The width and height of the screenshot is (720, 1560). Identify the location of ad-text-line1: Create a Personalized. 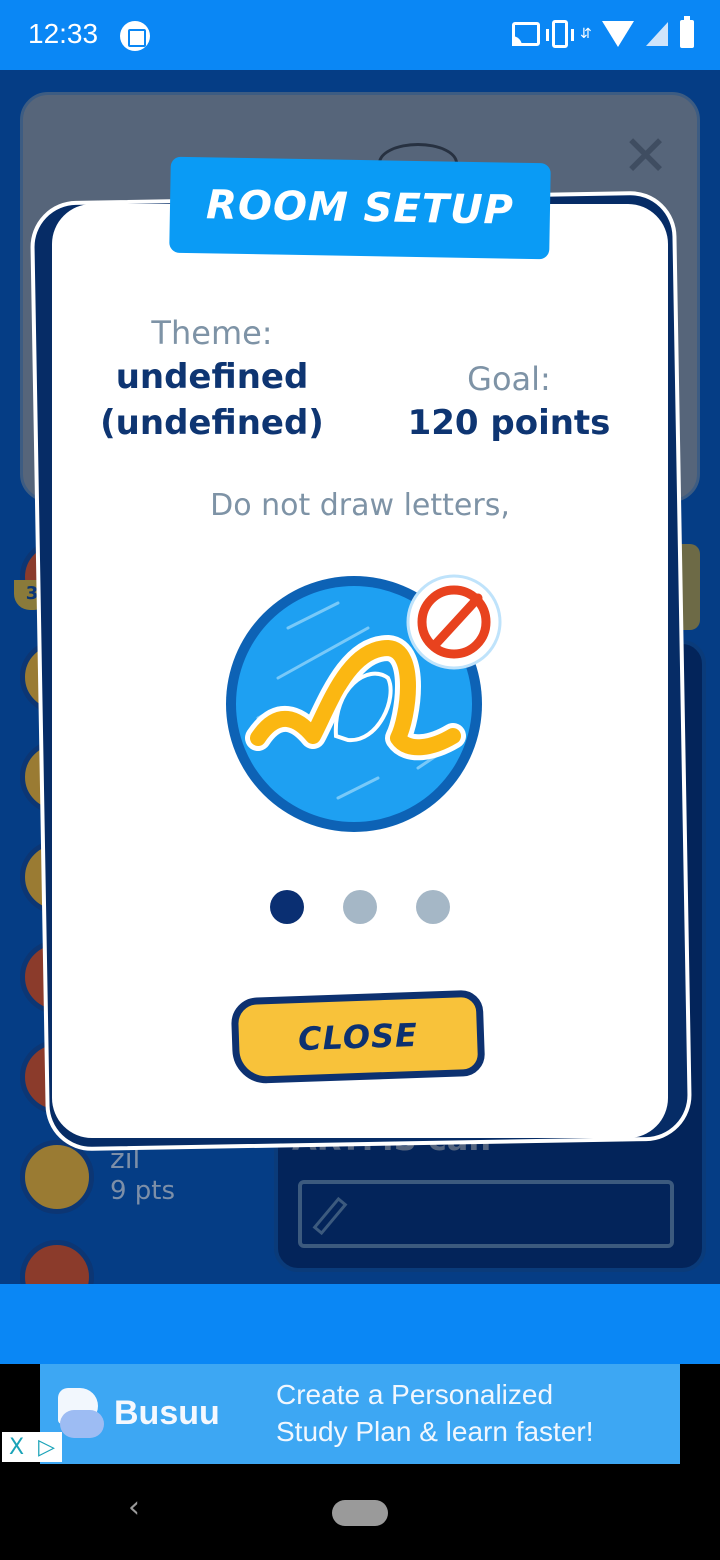
(415, 1394).